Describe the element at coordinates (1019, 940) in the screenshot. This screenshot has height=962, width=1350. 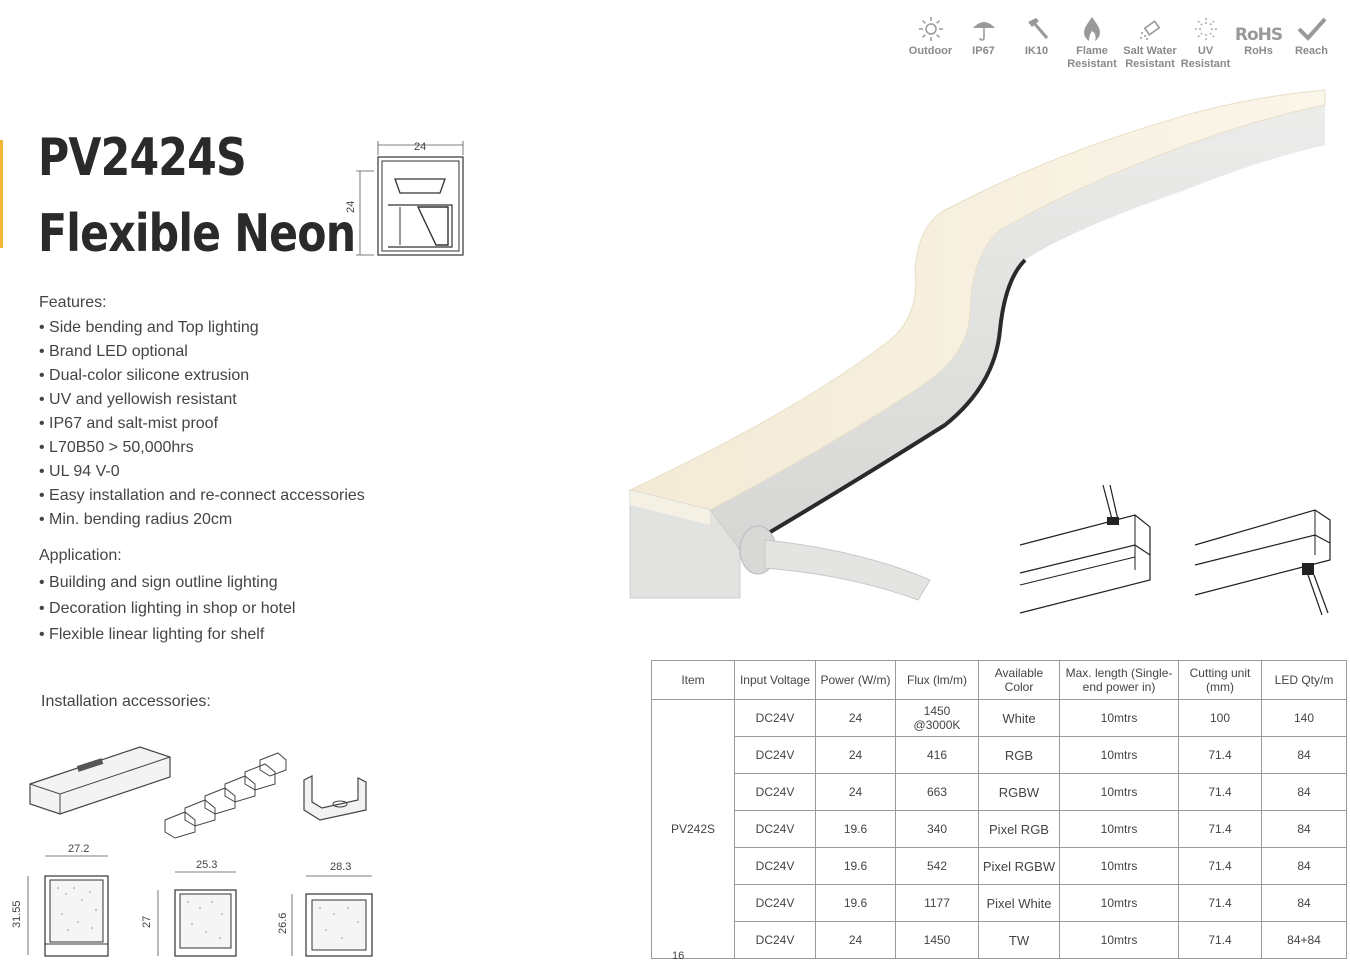
I see `color-cell: TW` at that location.